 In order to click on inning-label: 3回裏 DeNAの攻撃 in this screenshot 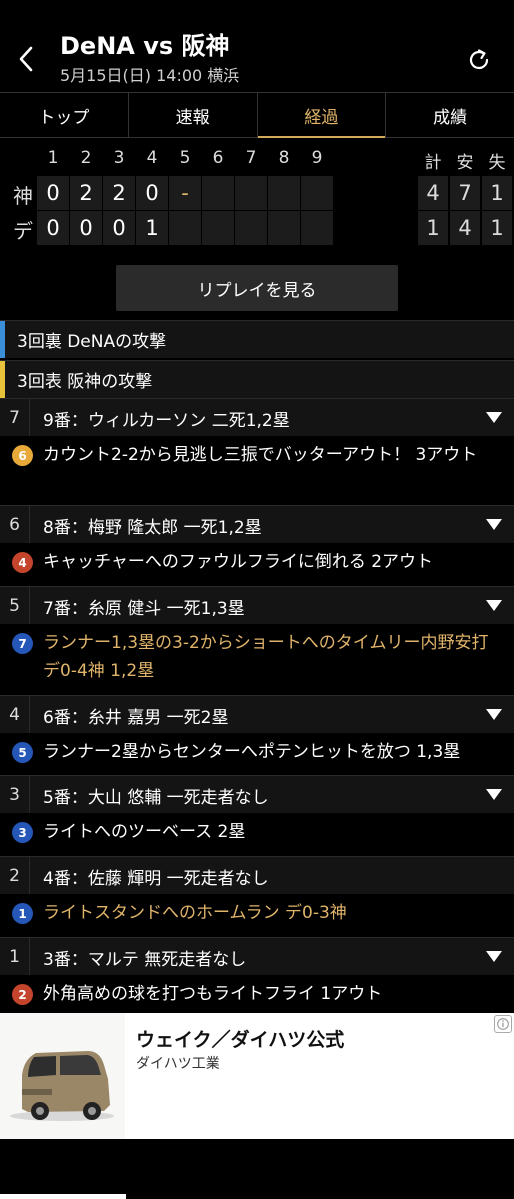, I will do `click(92, 342)`.